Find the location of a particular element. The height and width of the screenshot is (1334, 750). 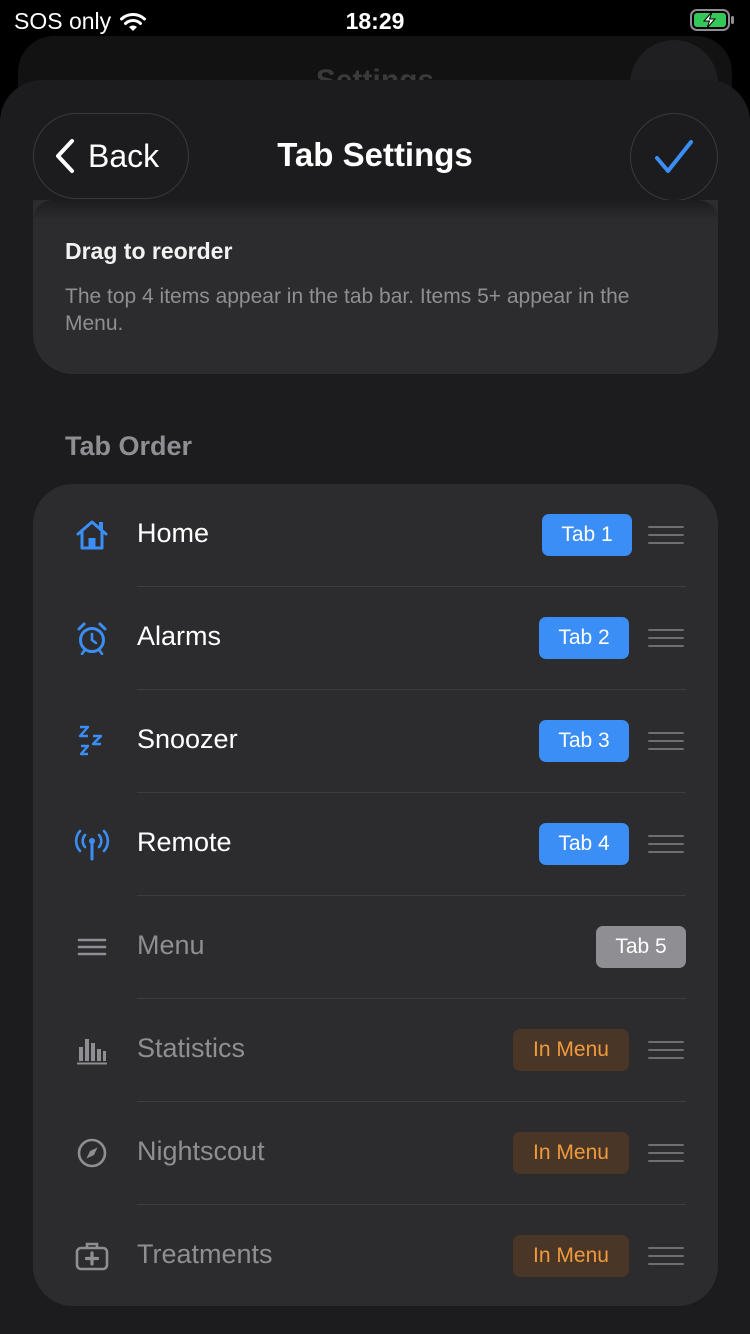

section-header-tab-order: Tab Order is located at coordinates (129, 446).